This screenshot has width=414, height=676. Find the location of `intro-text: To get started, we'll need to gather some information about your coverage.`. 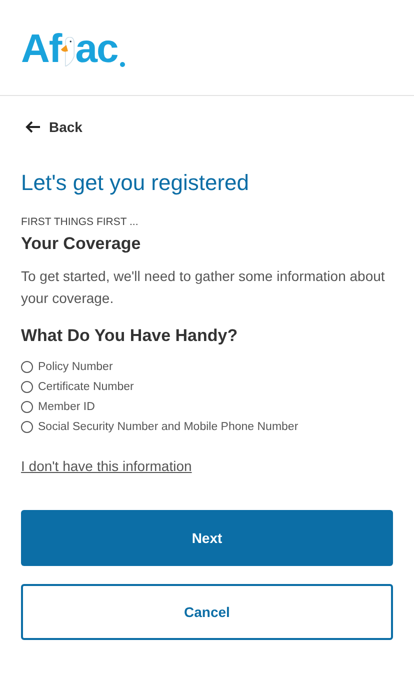

intro-text: To get started, we'll need to gather some information about your coverage. is located at coordinates (203, 287).